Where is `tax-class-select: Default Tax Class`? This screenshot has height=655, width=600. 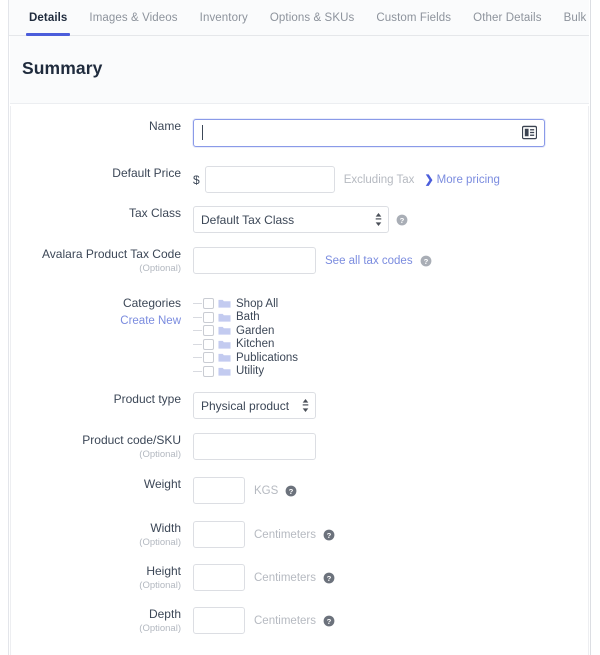 tax-class-select: Default Tax Class is located at coordinates (291, 219).